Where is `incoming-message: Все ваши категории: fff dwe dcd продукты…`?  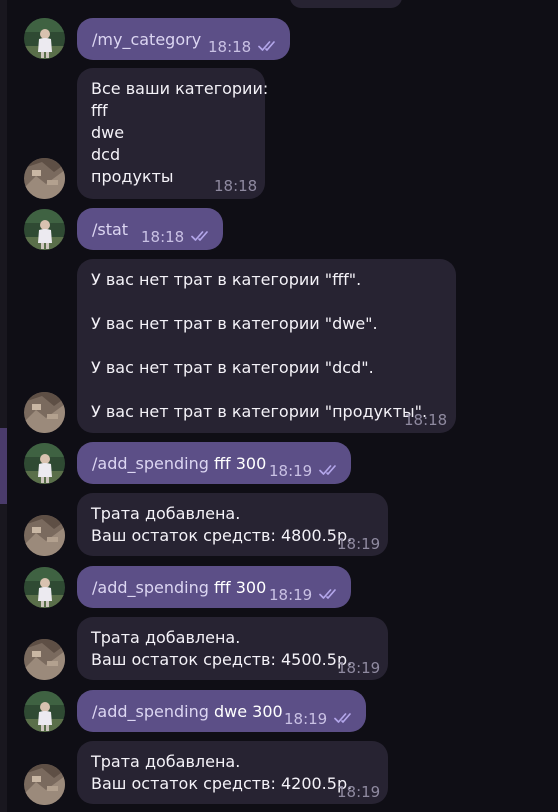
incoming-message: Все ваши категории: fff dwe dcd продукты… is located at coordinates (173, 133).